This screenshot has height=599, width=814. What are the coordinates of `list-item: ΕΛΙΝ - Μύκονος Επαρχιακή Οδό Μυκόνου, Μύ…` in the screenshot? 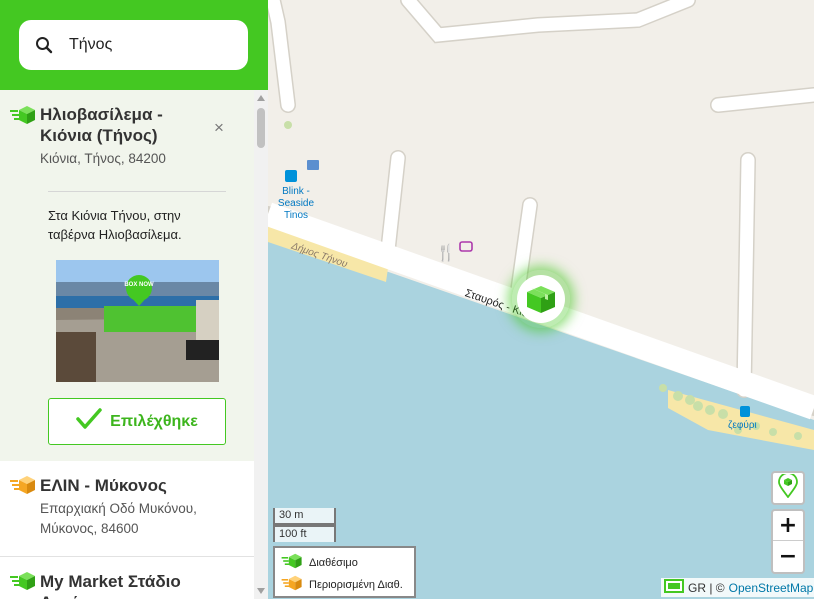 It's located at (127, 508).